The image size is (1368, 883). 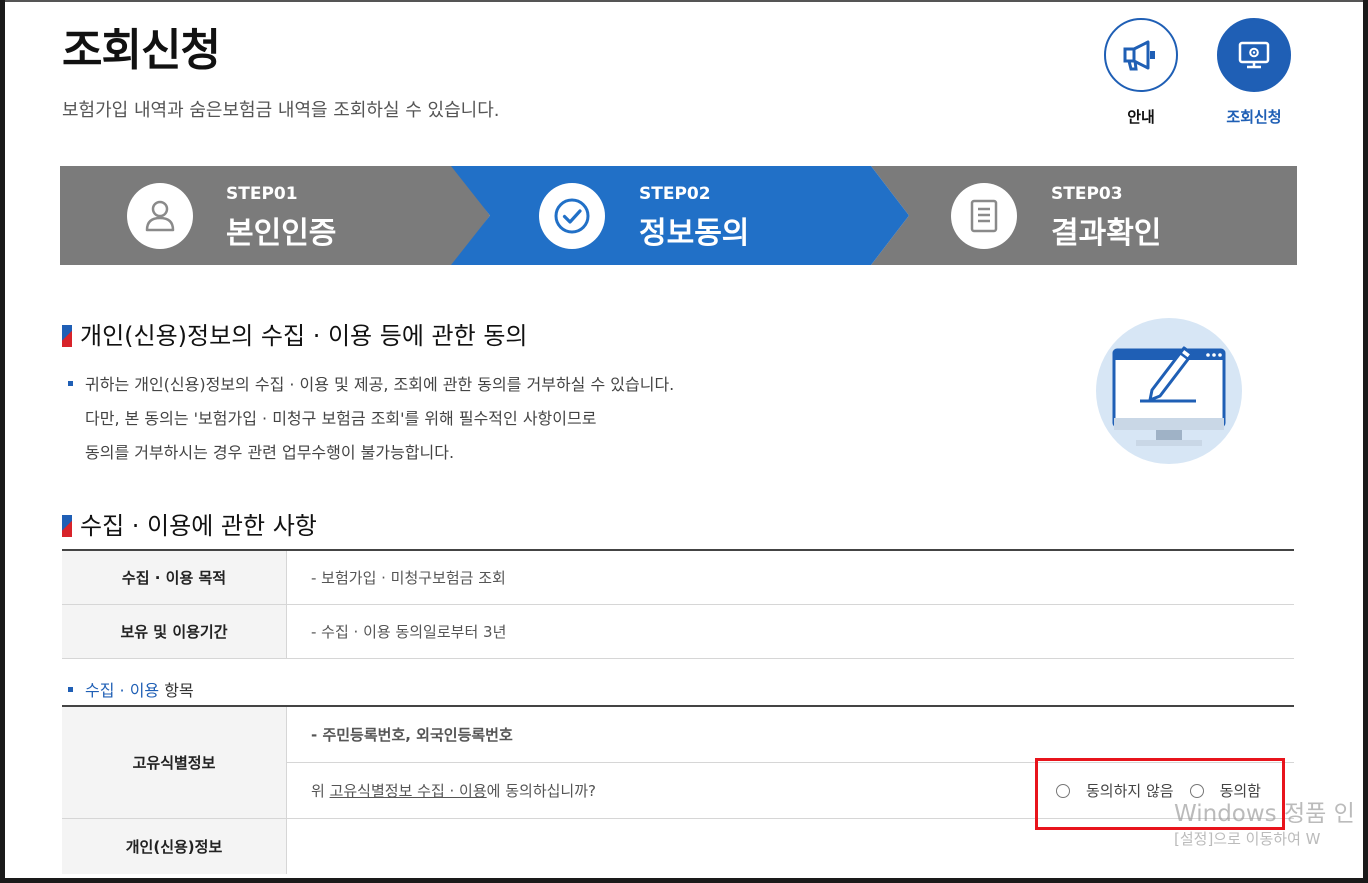 What do you see at coordinates (262, 194) in the screenshot?
I see `step1-number: STEP01` at bounding box center [262, 194].